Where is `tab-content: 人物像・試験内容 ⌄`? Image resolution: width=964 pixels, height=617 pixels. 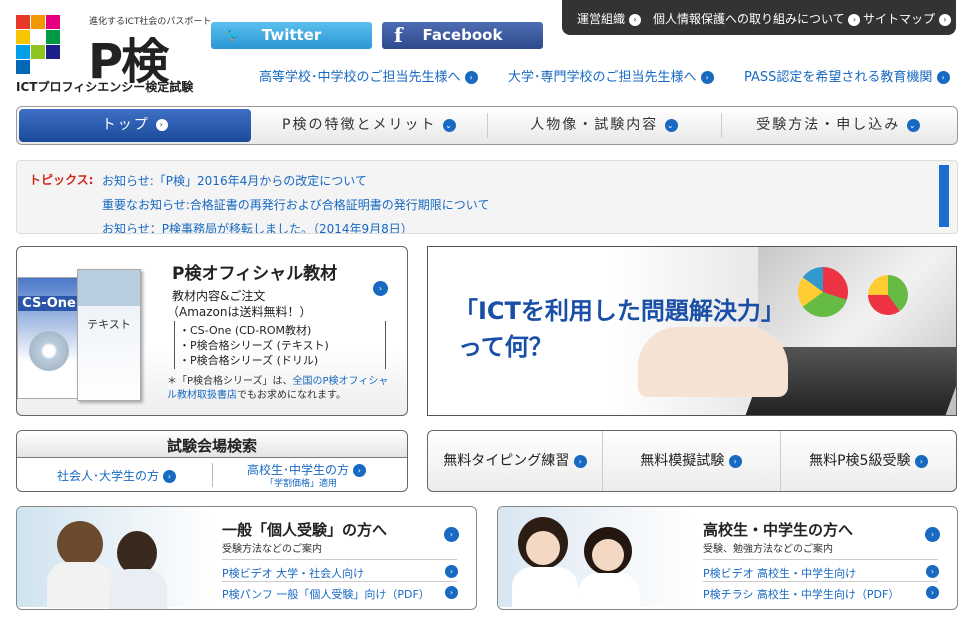 tab-content: 人物像・試験内容 ⌄ is located at coordinates (604, 125).